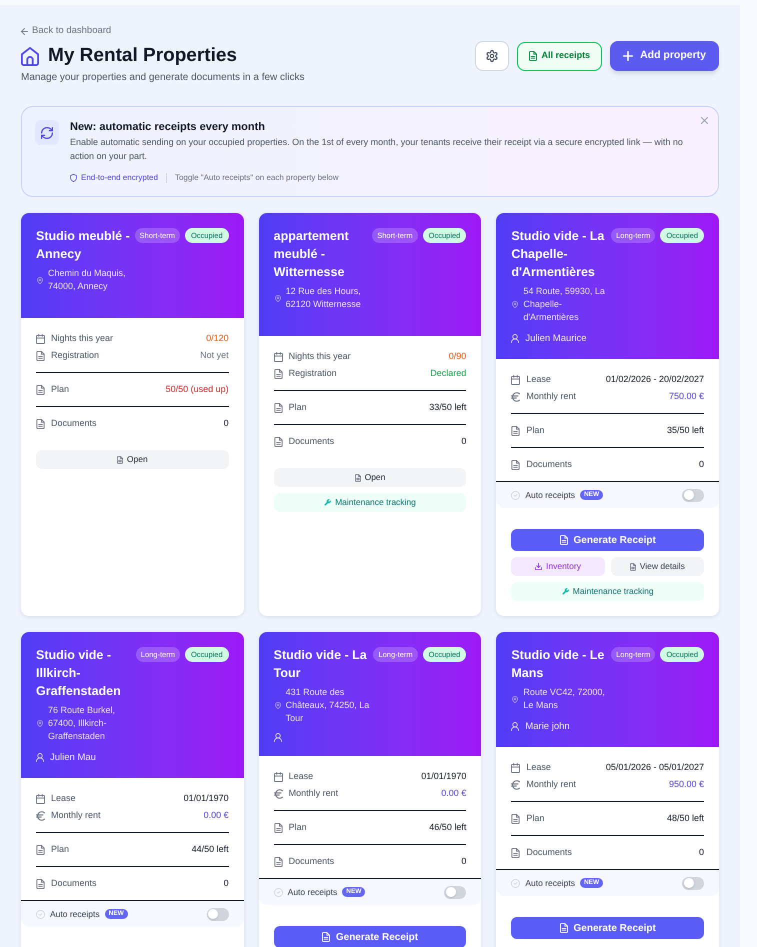  I want to click on property-address: 76 Route Burkel, 67400, Illkirch-Graffenstaden, so click(82, 723).